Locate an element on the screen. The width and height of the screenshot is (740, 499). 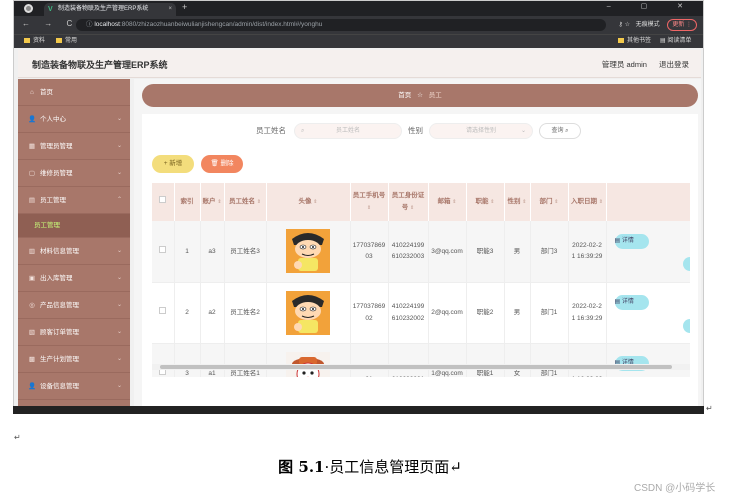
search-gender-select: 请选择性别 ⌄ is located at coordinates (481, 131).